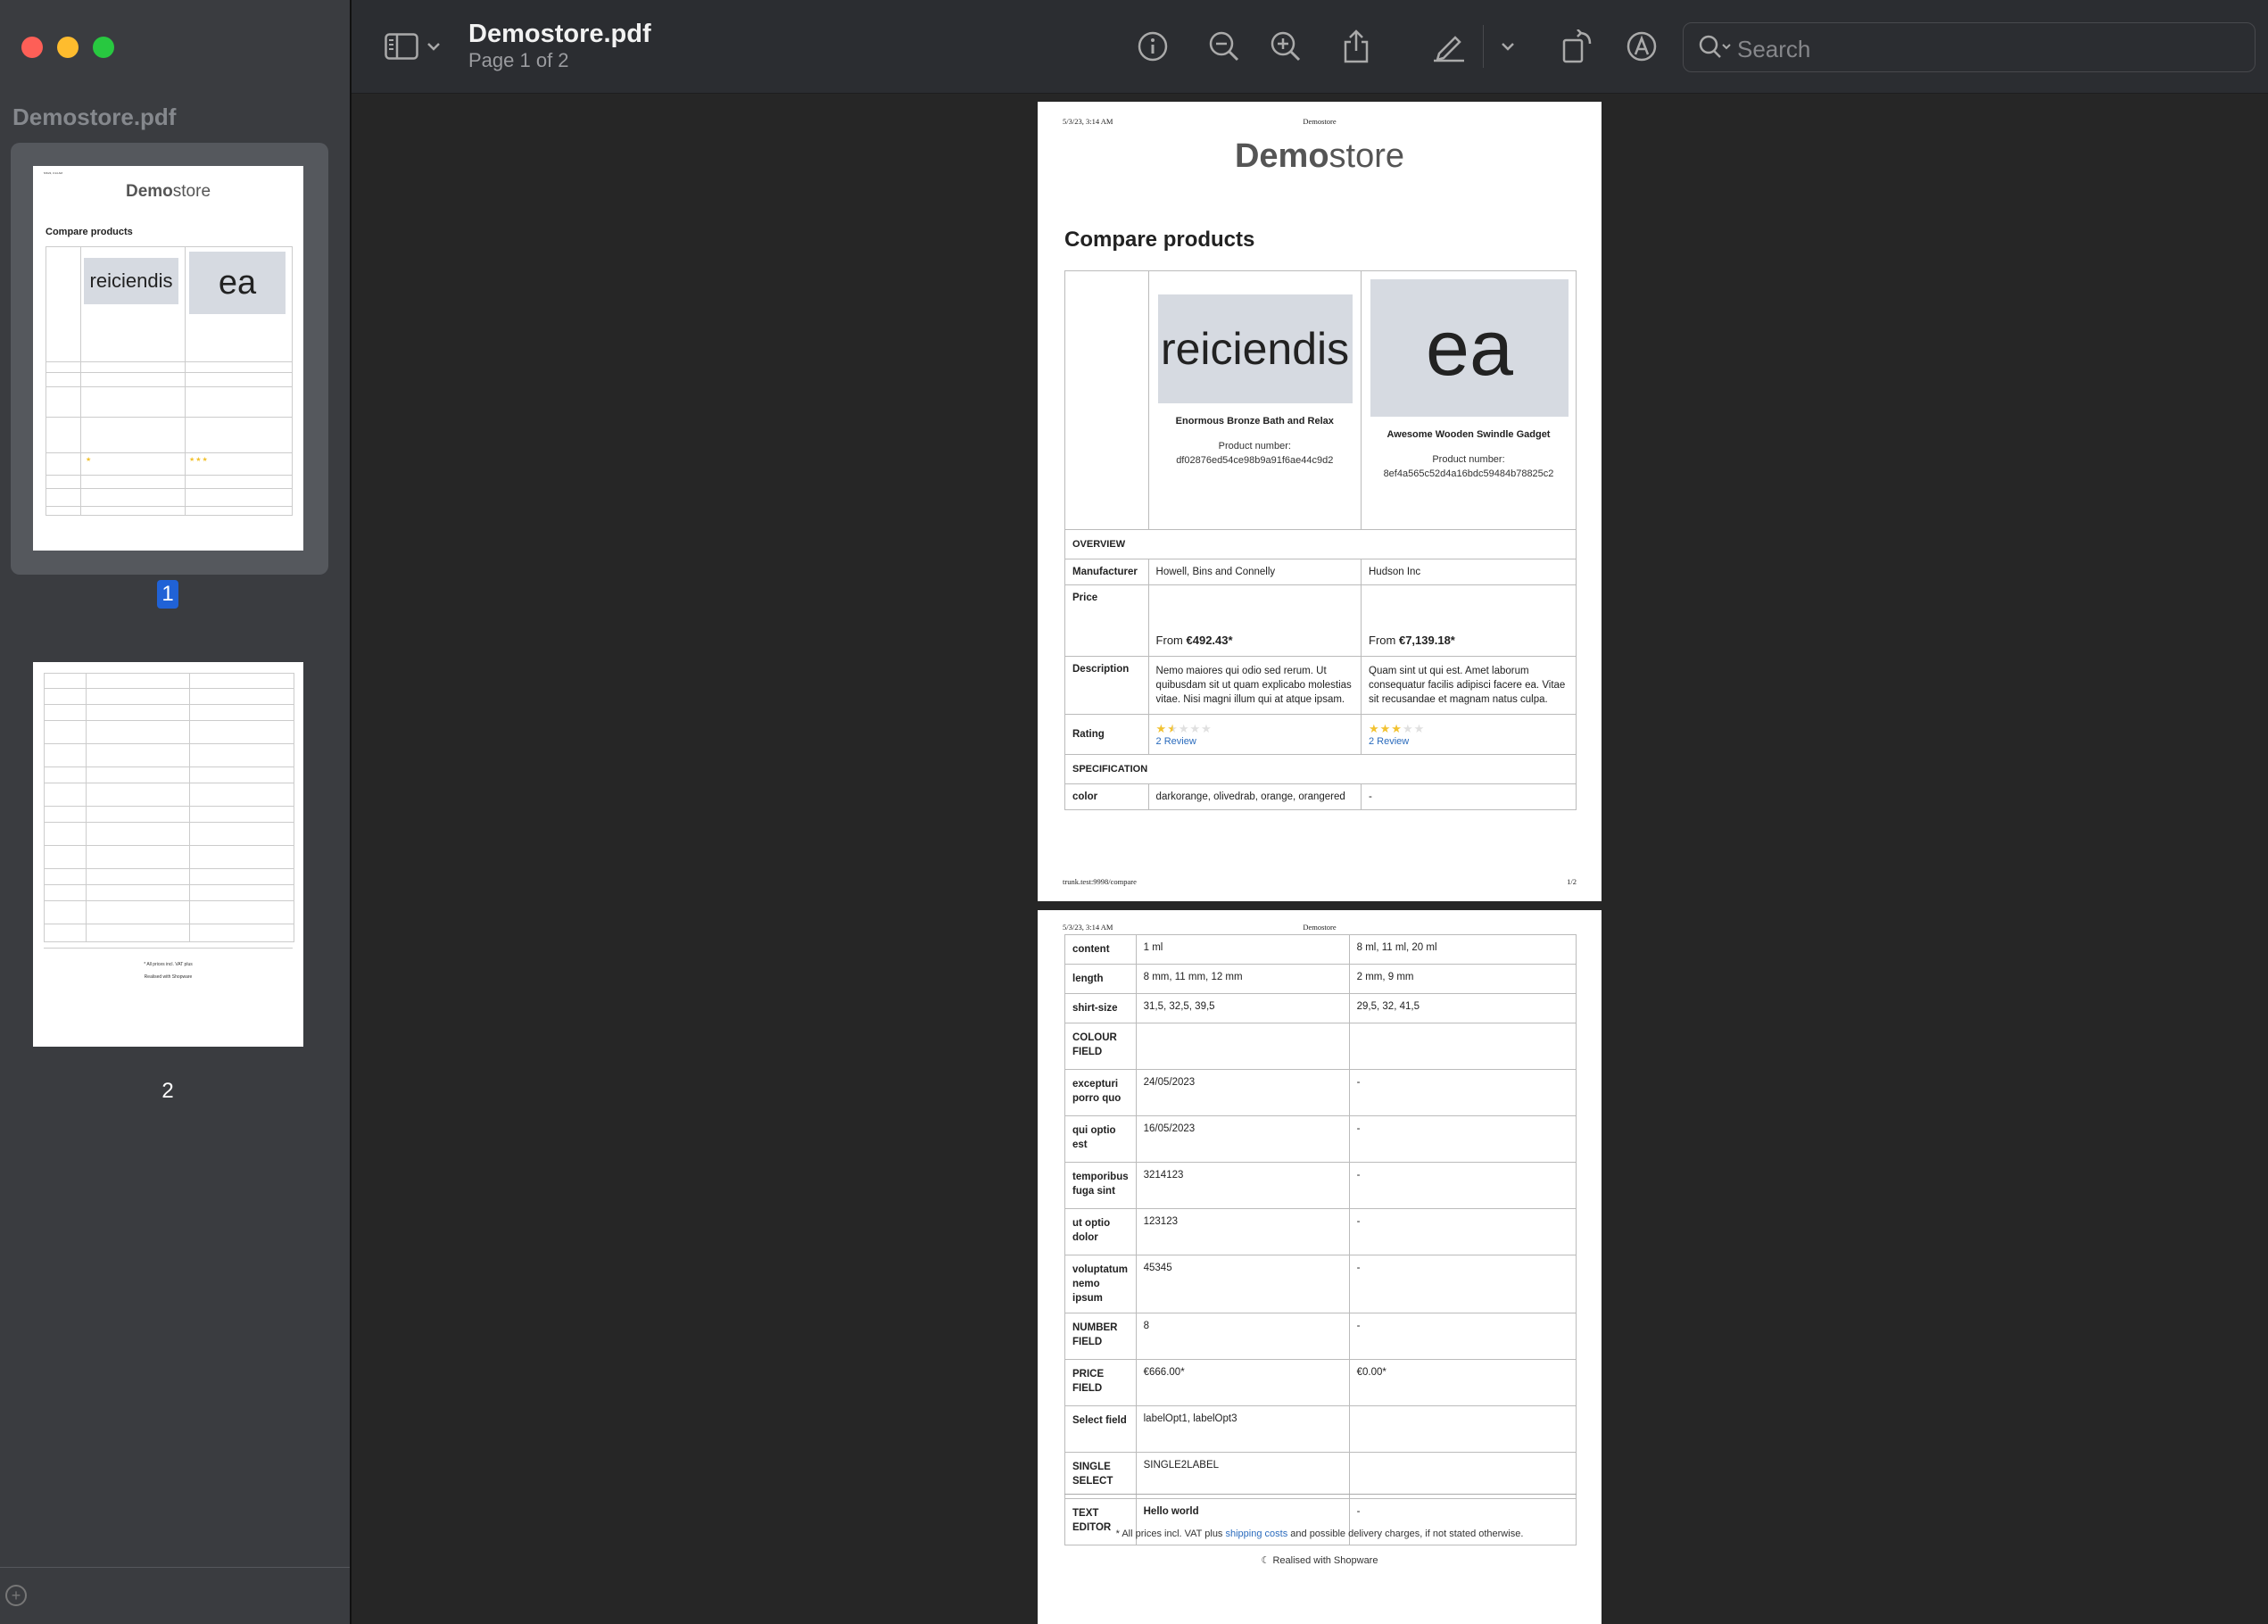  What do you see at coordinates (1100, 1139) in the screenshot?
I see `spec-label: qui optio est` at bounding box center [1100, 1139].